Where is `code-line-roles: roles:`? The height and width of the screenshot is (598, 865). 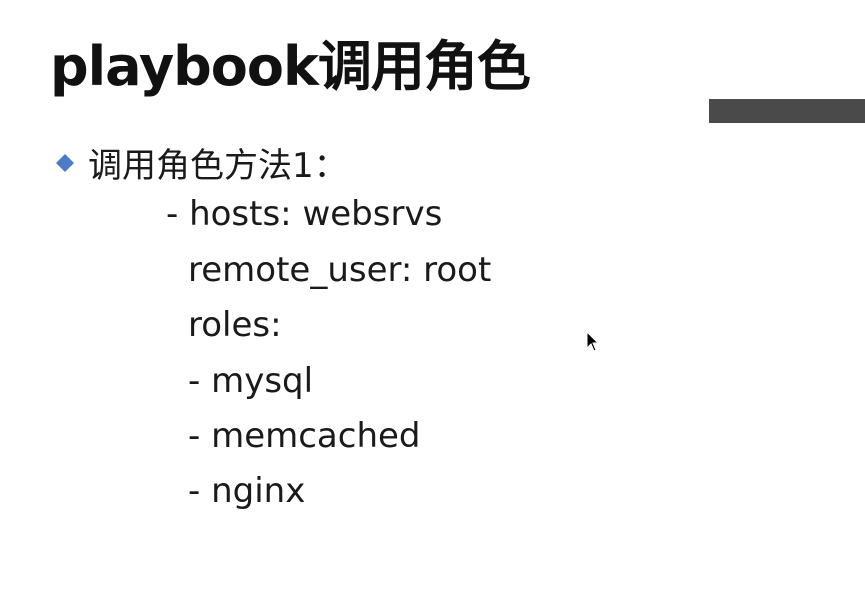 code-line-roles: roles: is located at coordinates (235, 325).